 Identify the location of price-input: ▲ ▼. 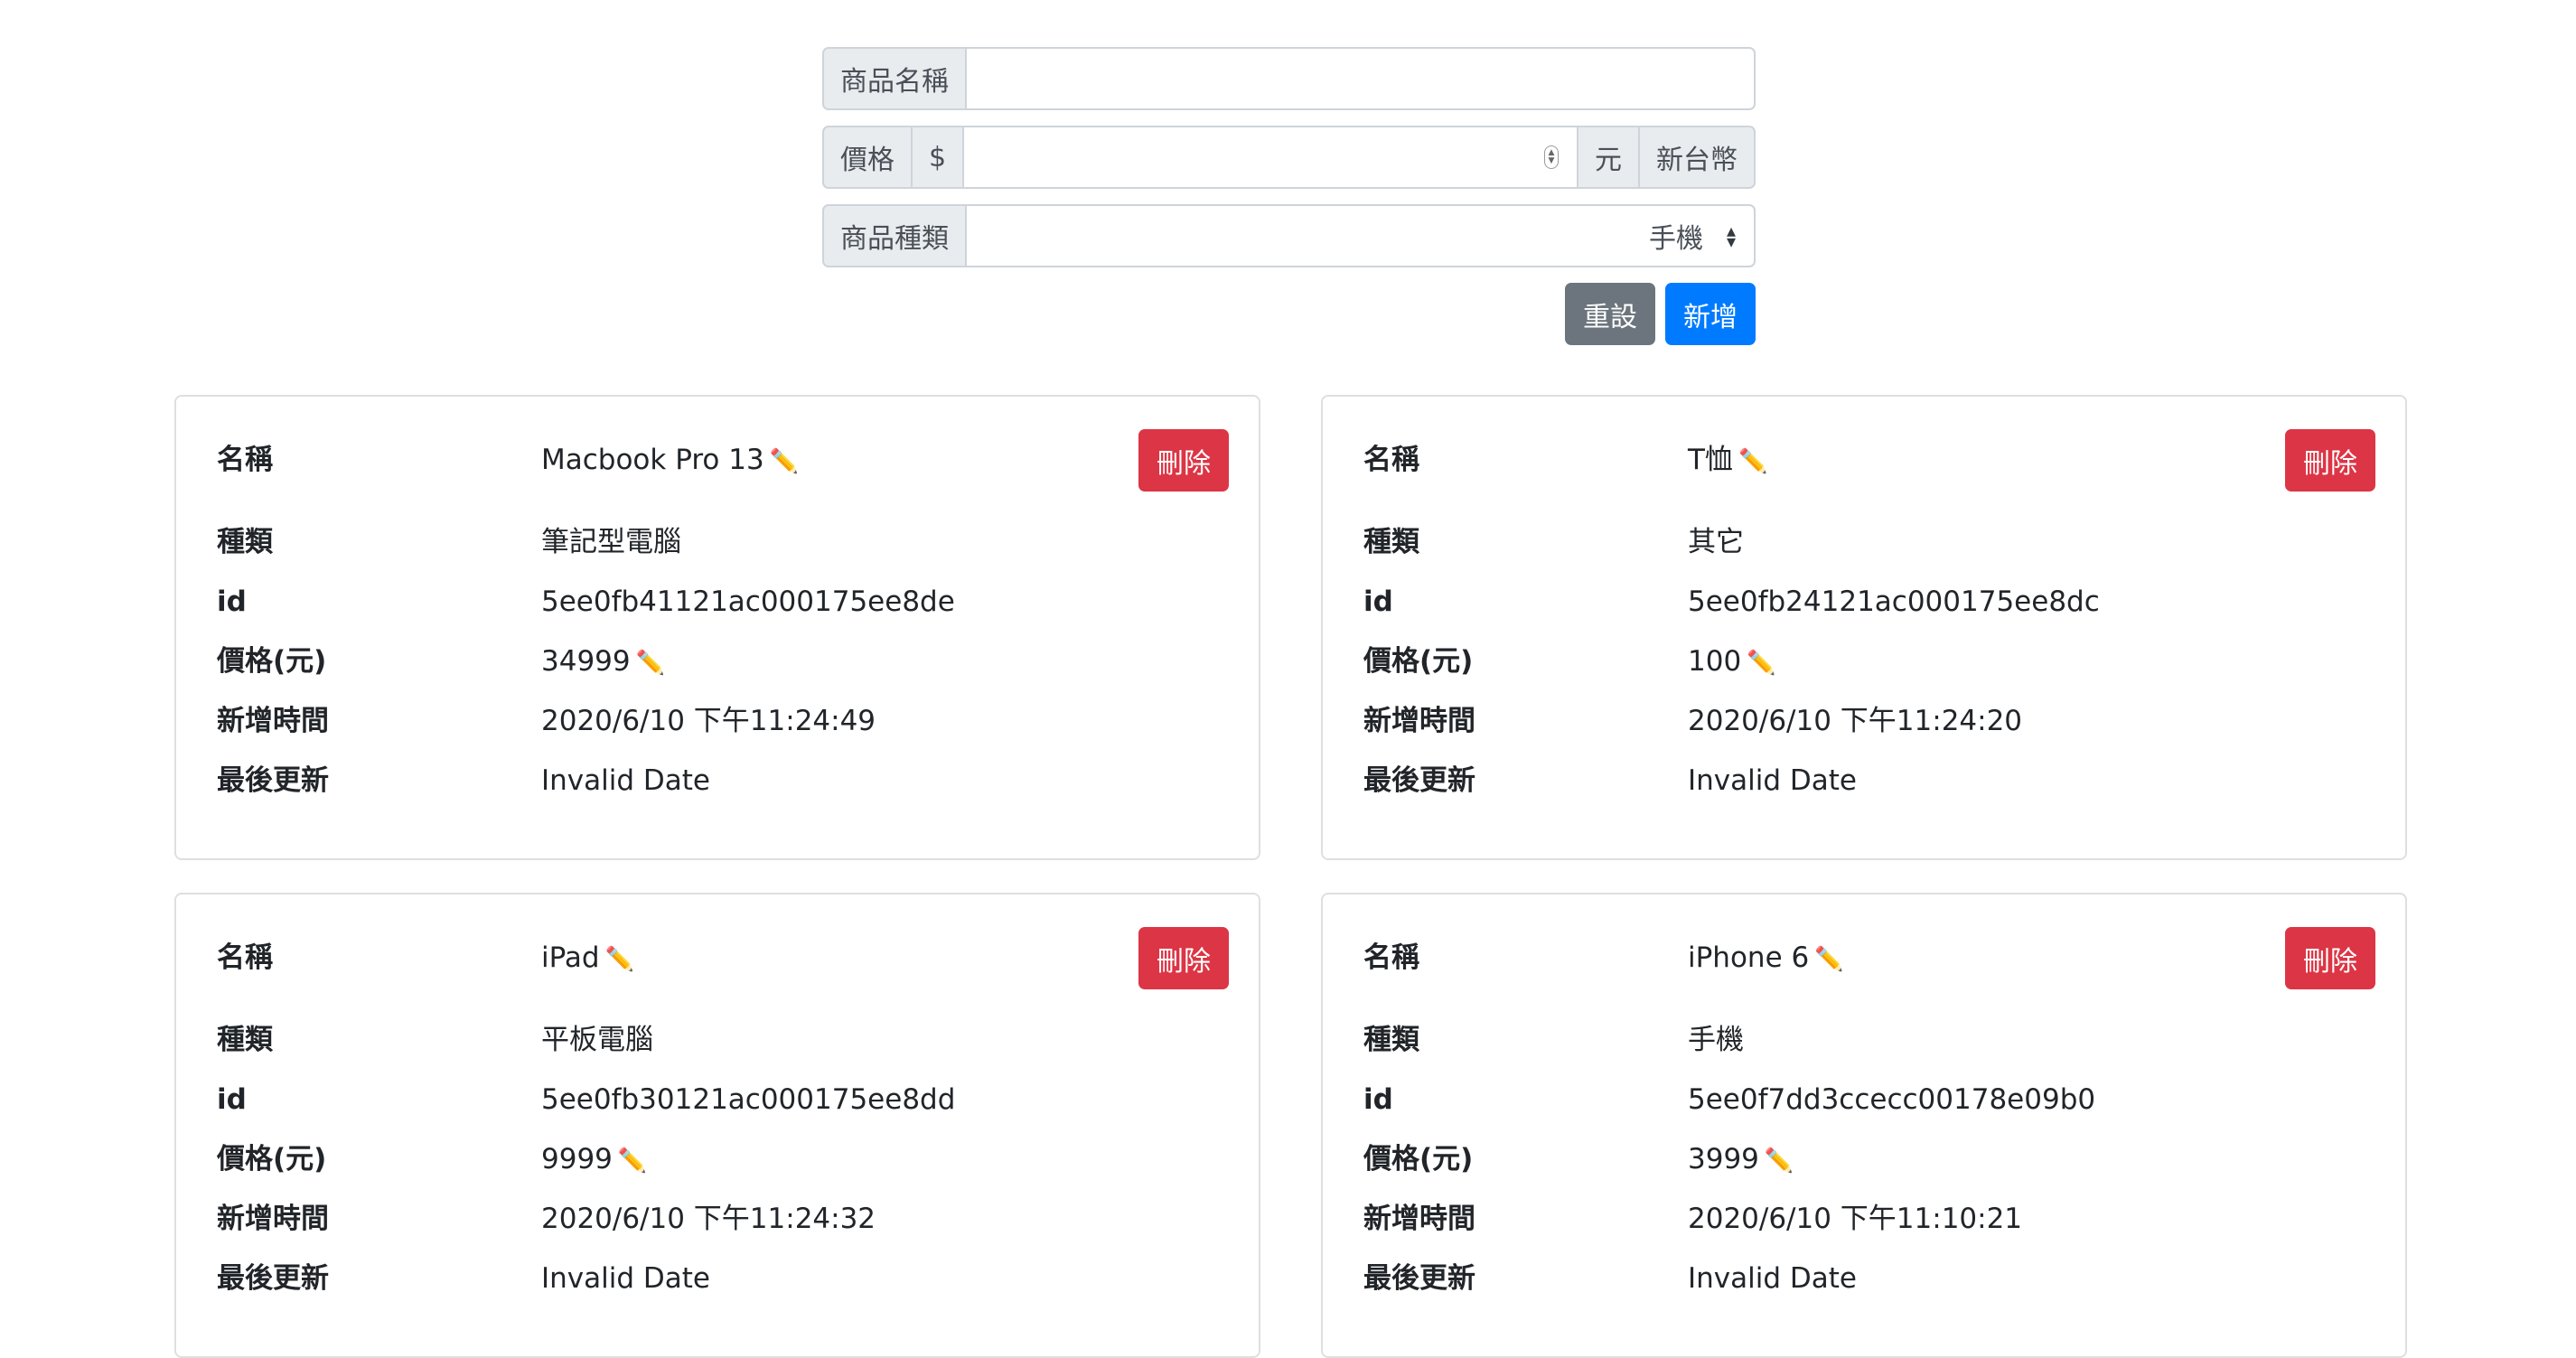
(1270, 158).